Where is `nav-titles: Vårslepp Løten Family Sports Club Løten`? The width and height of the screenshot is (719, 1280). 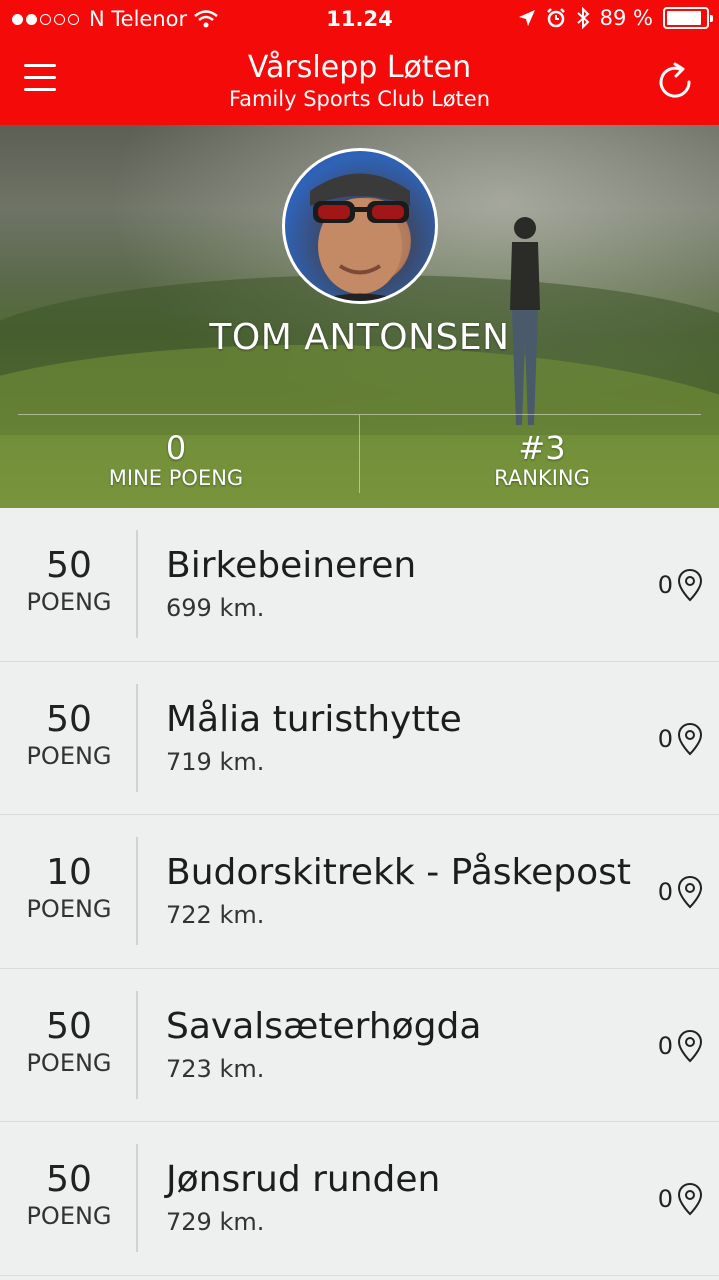
nav-titles: Vårslepp Løten Family Sports Club Løten is located at coordinates (359, 81).